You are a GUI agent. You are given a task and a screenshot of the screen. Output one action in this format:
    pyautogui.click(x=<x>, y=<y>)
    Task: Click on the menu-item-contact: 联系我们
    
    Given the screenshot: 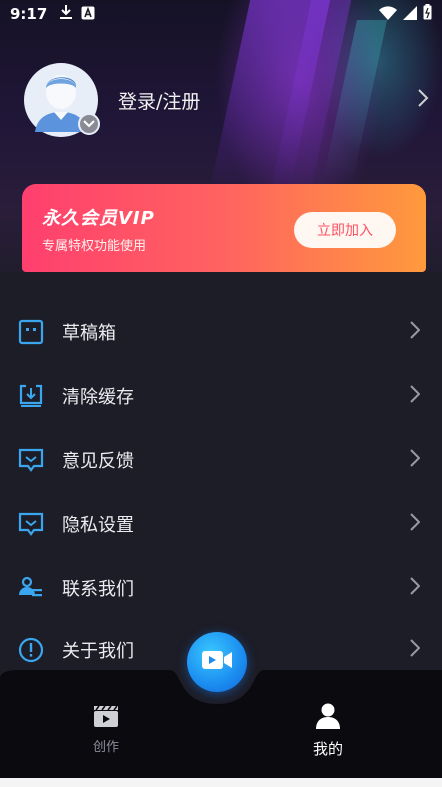 What is the action you would take?
    pyautogui.click(x=221, y=588)
    